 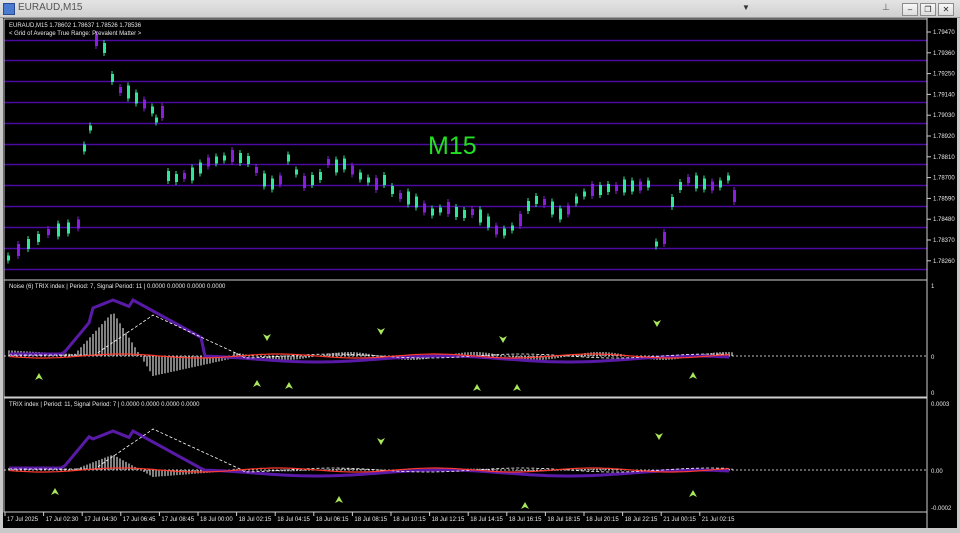 What do you see at coordinates (177, 520) in the screenshot?
I see `time-label: 17 Jul 08:45` at bounding box center [177, 520].